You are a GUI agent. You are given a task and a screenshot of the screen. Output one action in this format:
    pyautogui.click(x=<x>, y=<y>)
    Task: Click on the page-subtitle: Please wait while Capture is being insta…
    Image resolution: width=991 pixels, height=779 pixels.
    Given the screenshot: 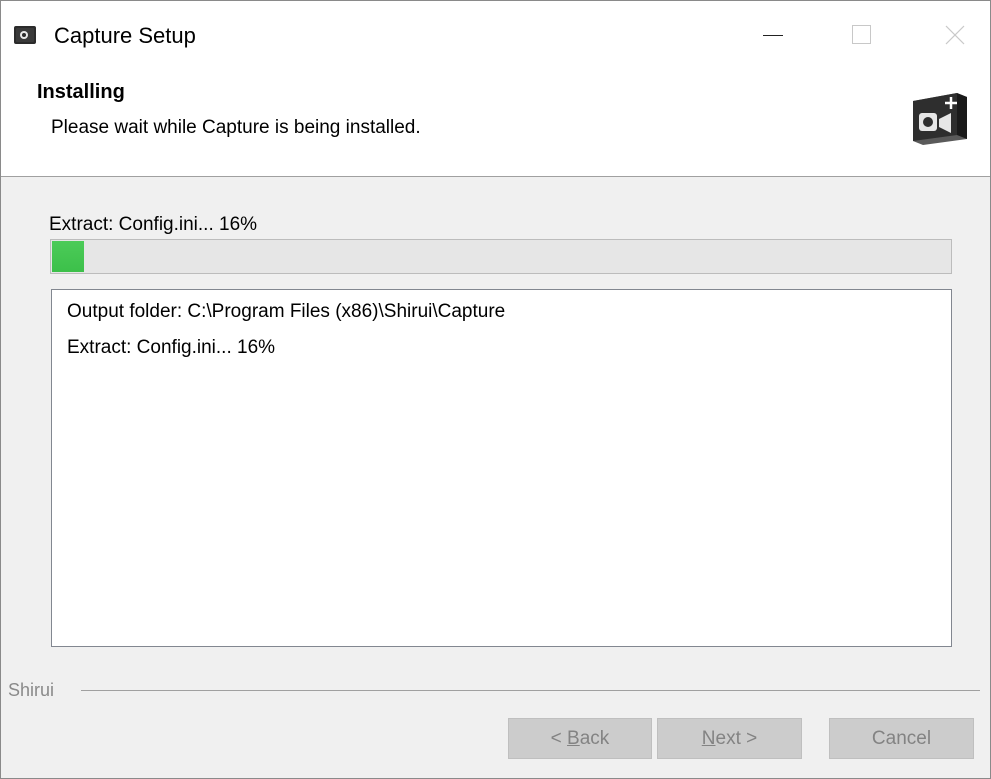 What is the action you would take?
    pyautogui.click(x=236, y=127)
    